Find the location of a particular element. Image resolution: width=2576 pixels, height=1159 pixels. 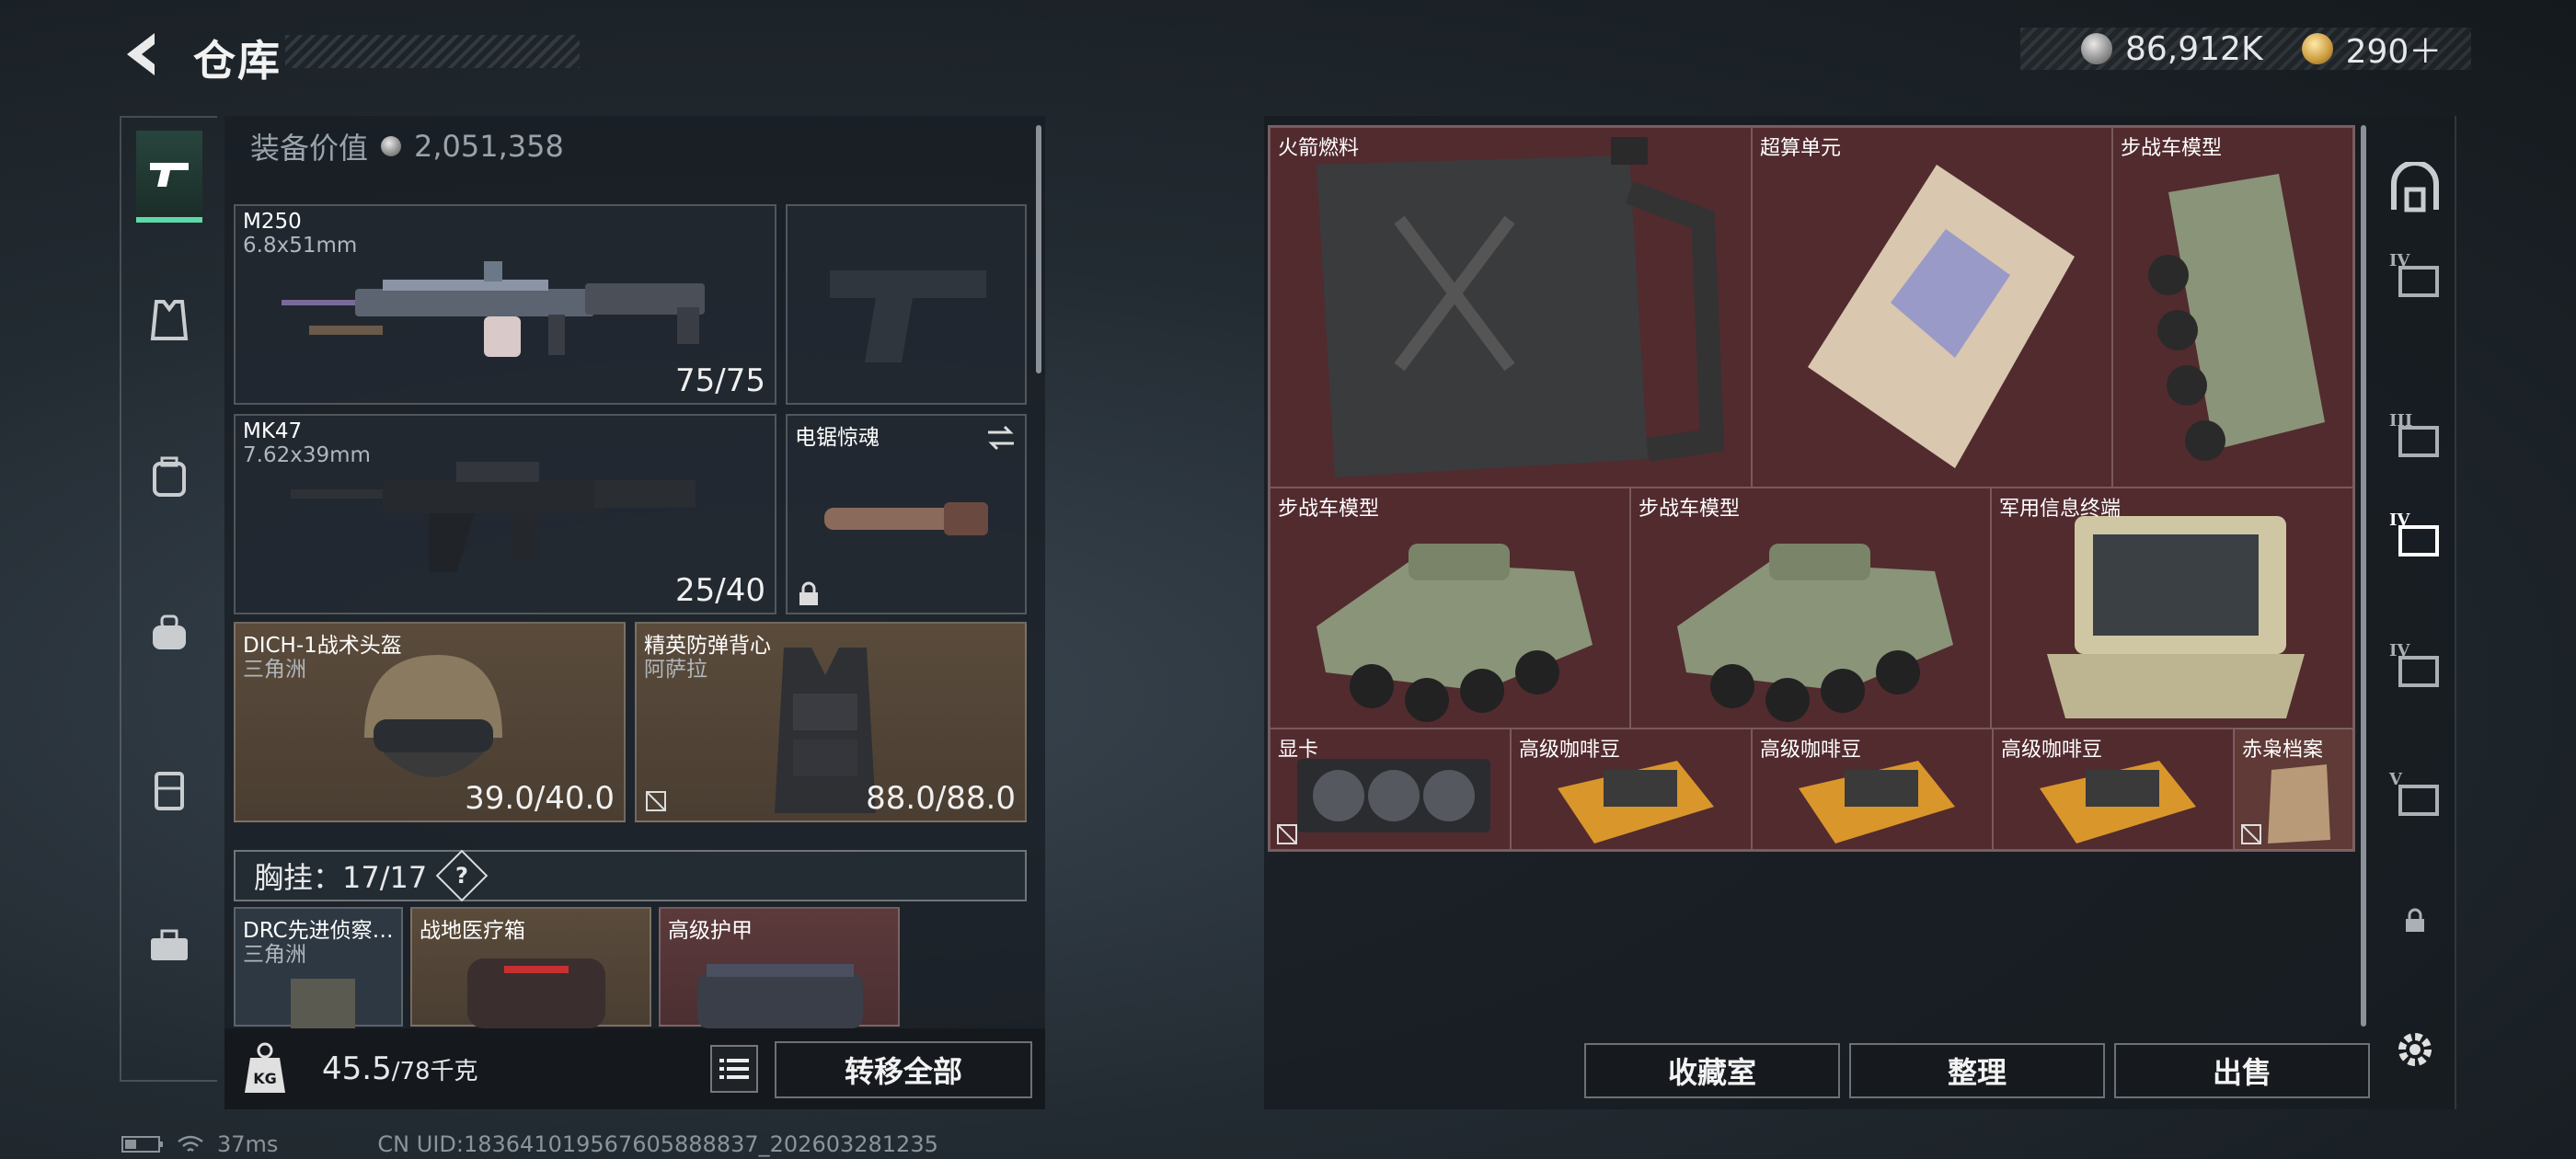

secondary-weapon-slot: MK47 7.62x39mm 25/40 is located at coordinates (505, 514).